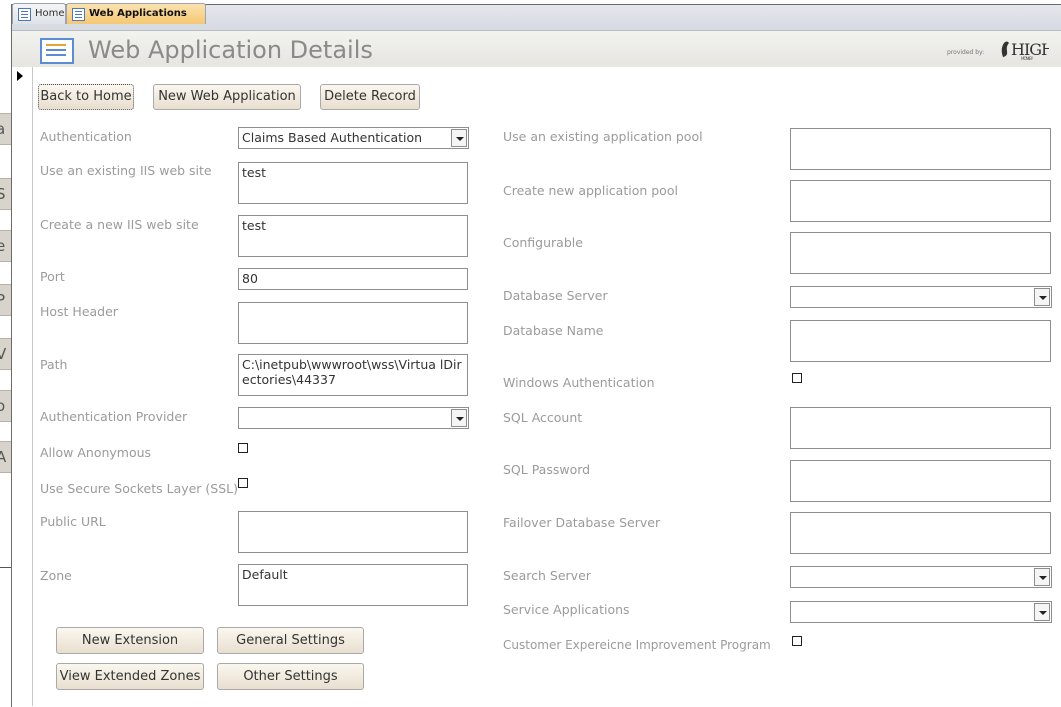 Image resolution: width=1061 pixels, height=707 pixels. What do you see at coordinates (126, 170) in the screenshot?
I see `existing-iis-site-label: Use an existing IIS web site` at bounding box center [126, 170].